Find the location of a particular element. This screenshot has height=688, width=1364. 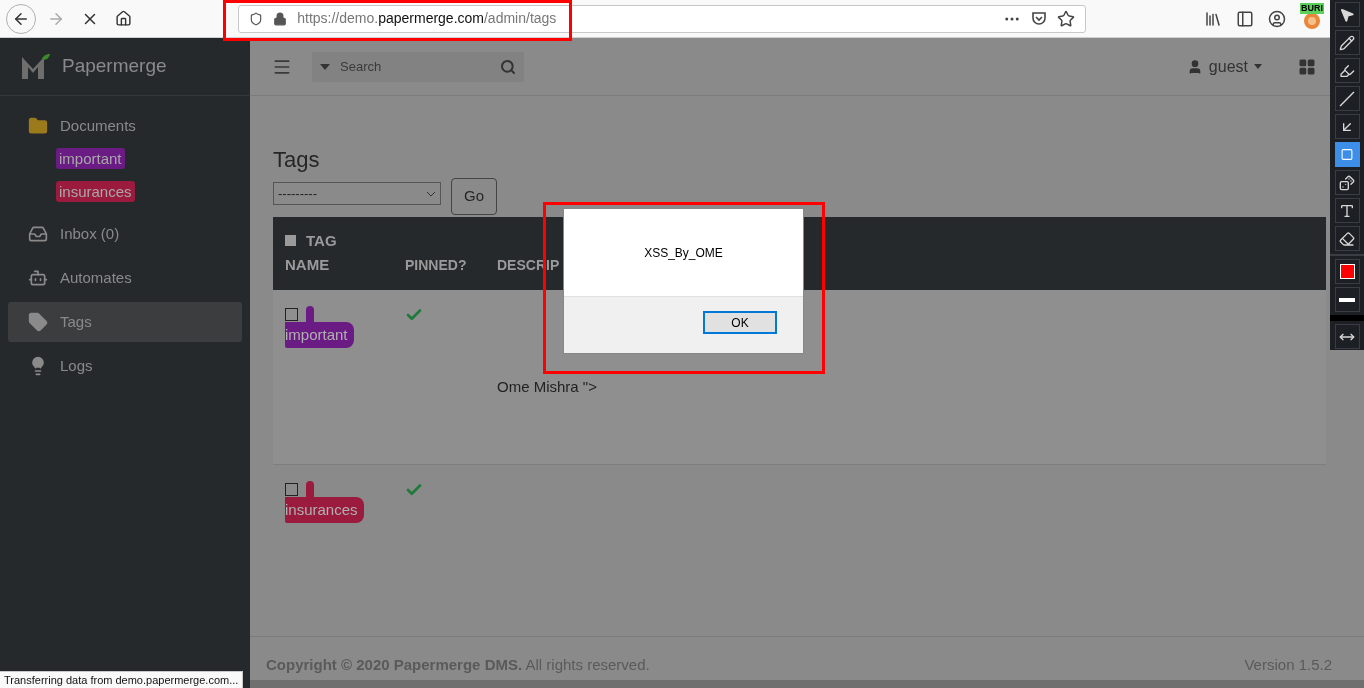

logo-icon is located at coordinates (36, 66).